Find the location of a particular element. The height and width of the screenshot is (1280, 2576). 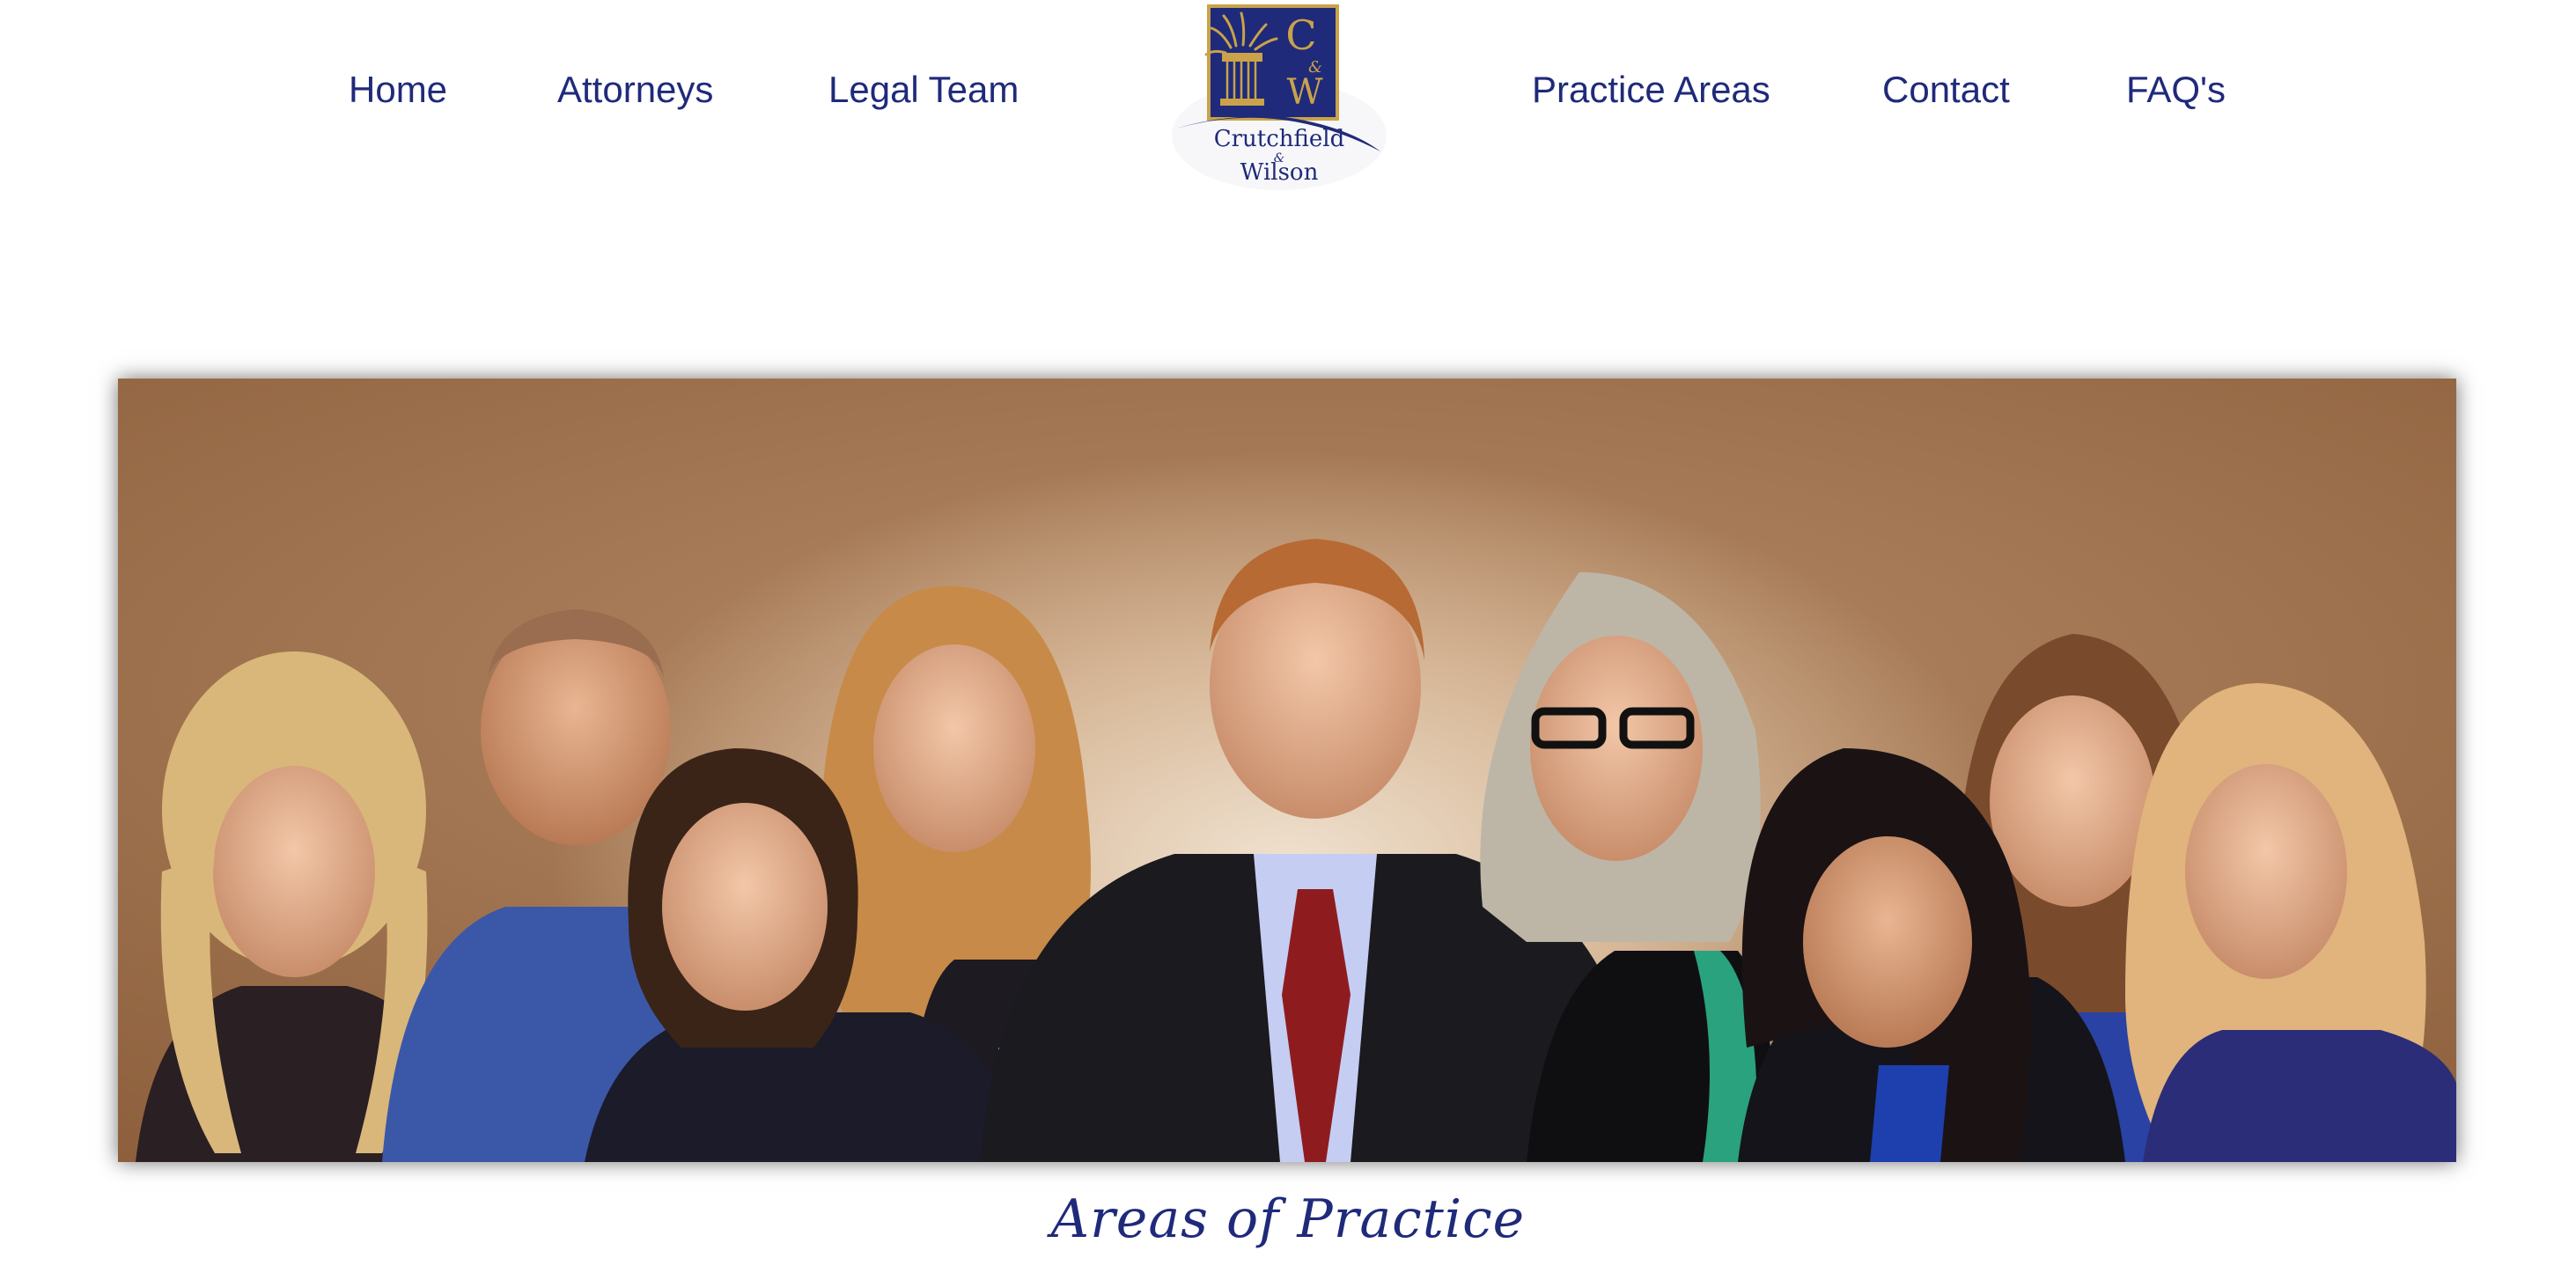

logo-graphic: C & W Crutchfield & Wilson is located at coordinates (1280, 97).